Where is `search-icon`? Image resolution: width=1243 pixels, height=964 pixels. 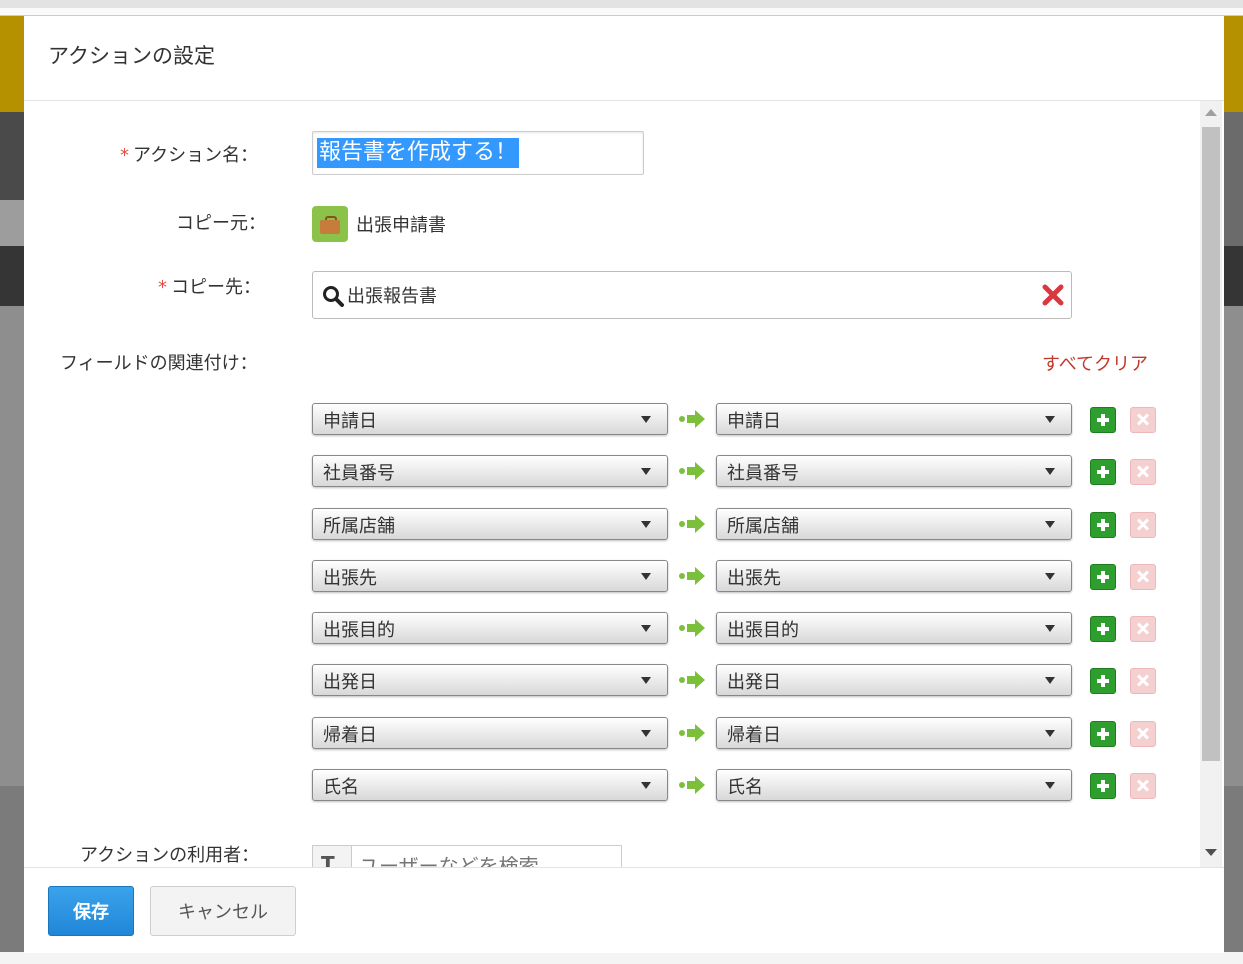 search-icon is located at coordinates (333, 296).